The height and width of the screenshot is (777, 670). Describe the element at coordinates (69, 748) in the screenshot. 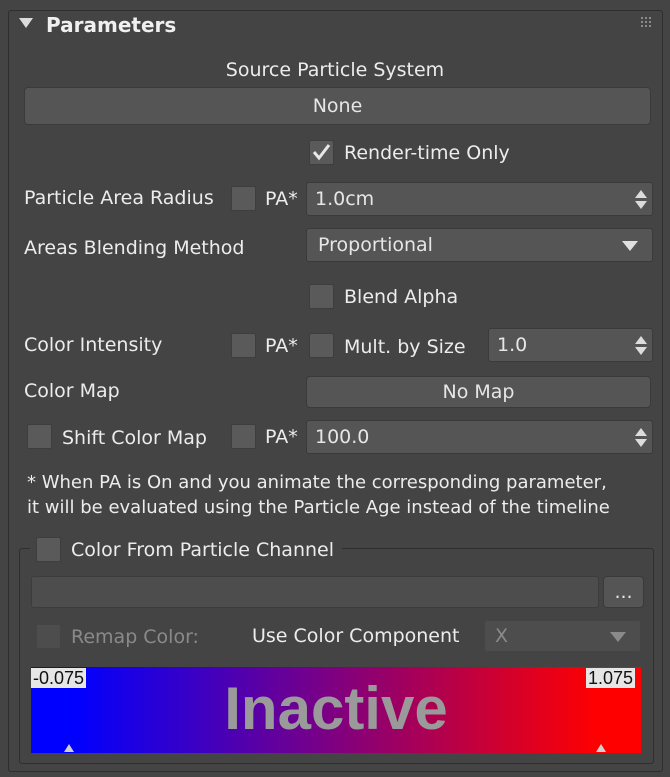

I see `gradient-start-marker-icon` at that location.